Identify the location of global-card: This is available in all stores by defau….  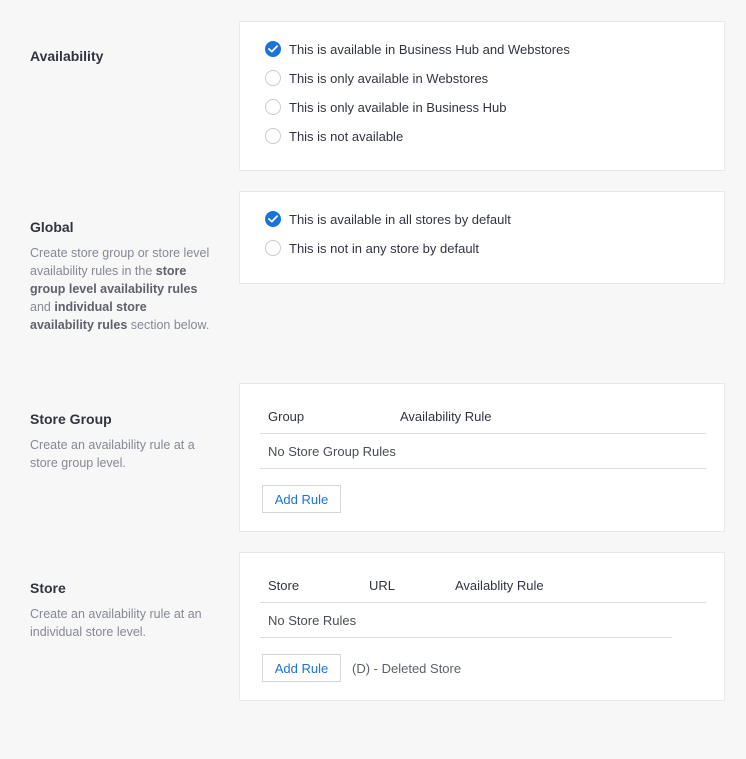
(482, 237).